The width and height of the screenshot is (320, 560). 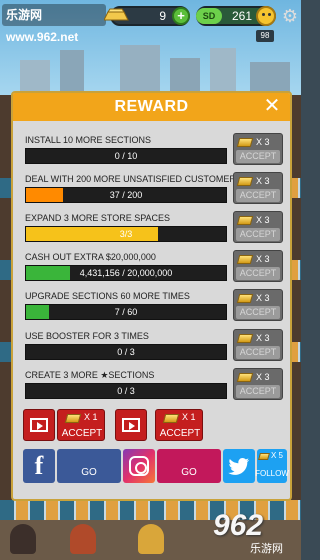 What do you see at coordinates (151, 539) in the screenshot?
I see `trophy-icon` at bounding box center [151, 539].